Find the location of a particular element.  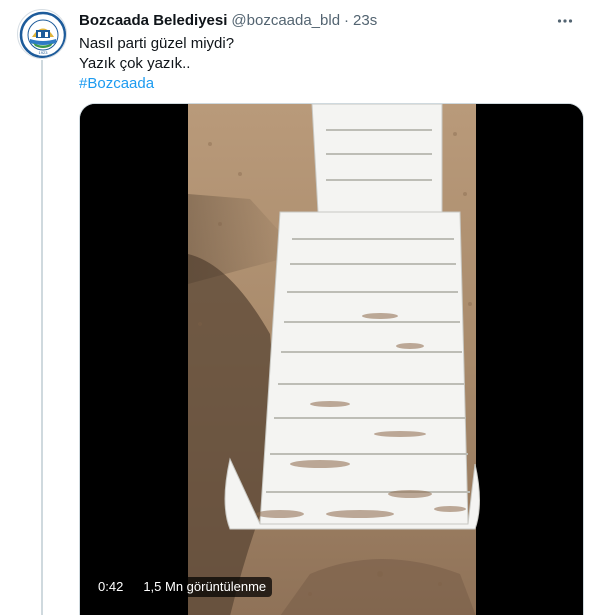

view-count: 1,5 Mn görüntülenme is located at coordinates (205, 587).